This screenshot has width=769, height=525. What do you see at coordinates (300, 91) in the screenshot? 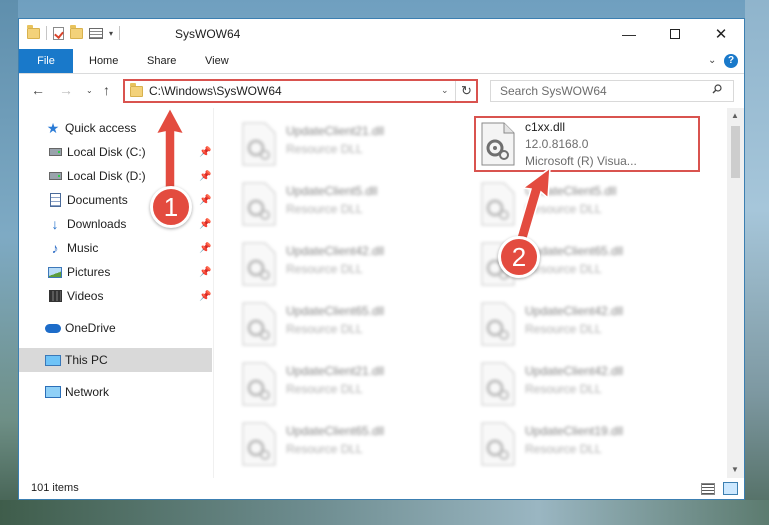
I see `address-bar: C:\Windows\SysWOW64 ⌄ ↻` at bounding box center [300, 91].